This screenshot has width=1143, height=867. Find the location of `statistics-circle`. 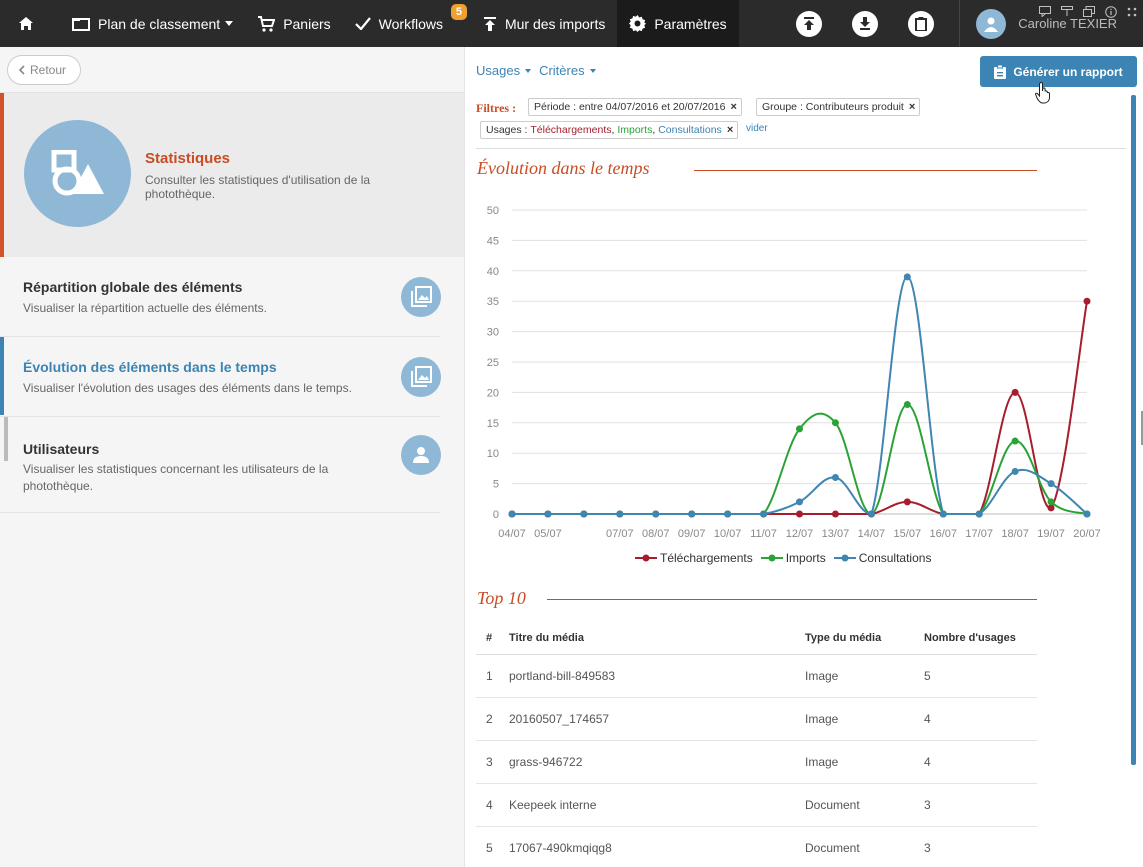

statistics-circle is located at coordinates (77, 173).